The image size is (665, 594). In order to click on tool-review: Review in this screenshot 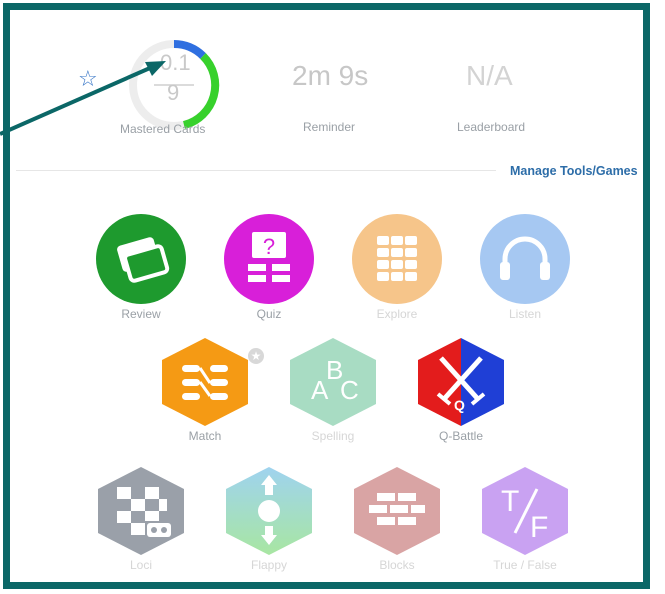, I will do `click(141, 267)`.